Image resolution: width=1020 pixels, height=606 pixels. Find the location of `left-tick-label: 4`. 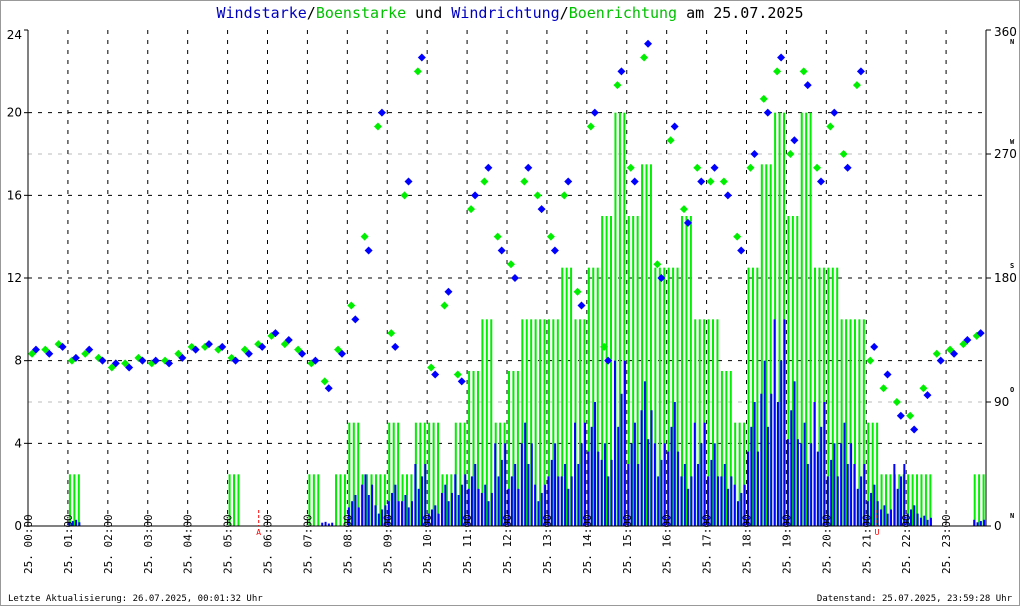

left-tick-label: 4 is located at coordinates (18, 443).